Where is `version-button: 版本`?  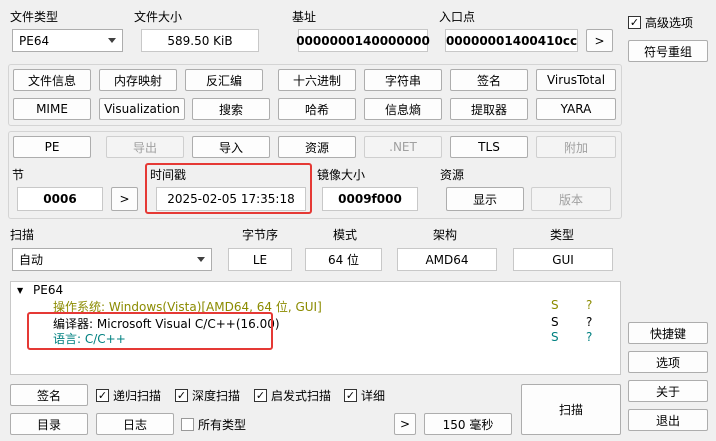 version-button: 版本 is located at coordinates (571, 199).